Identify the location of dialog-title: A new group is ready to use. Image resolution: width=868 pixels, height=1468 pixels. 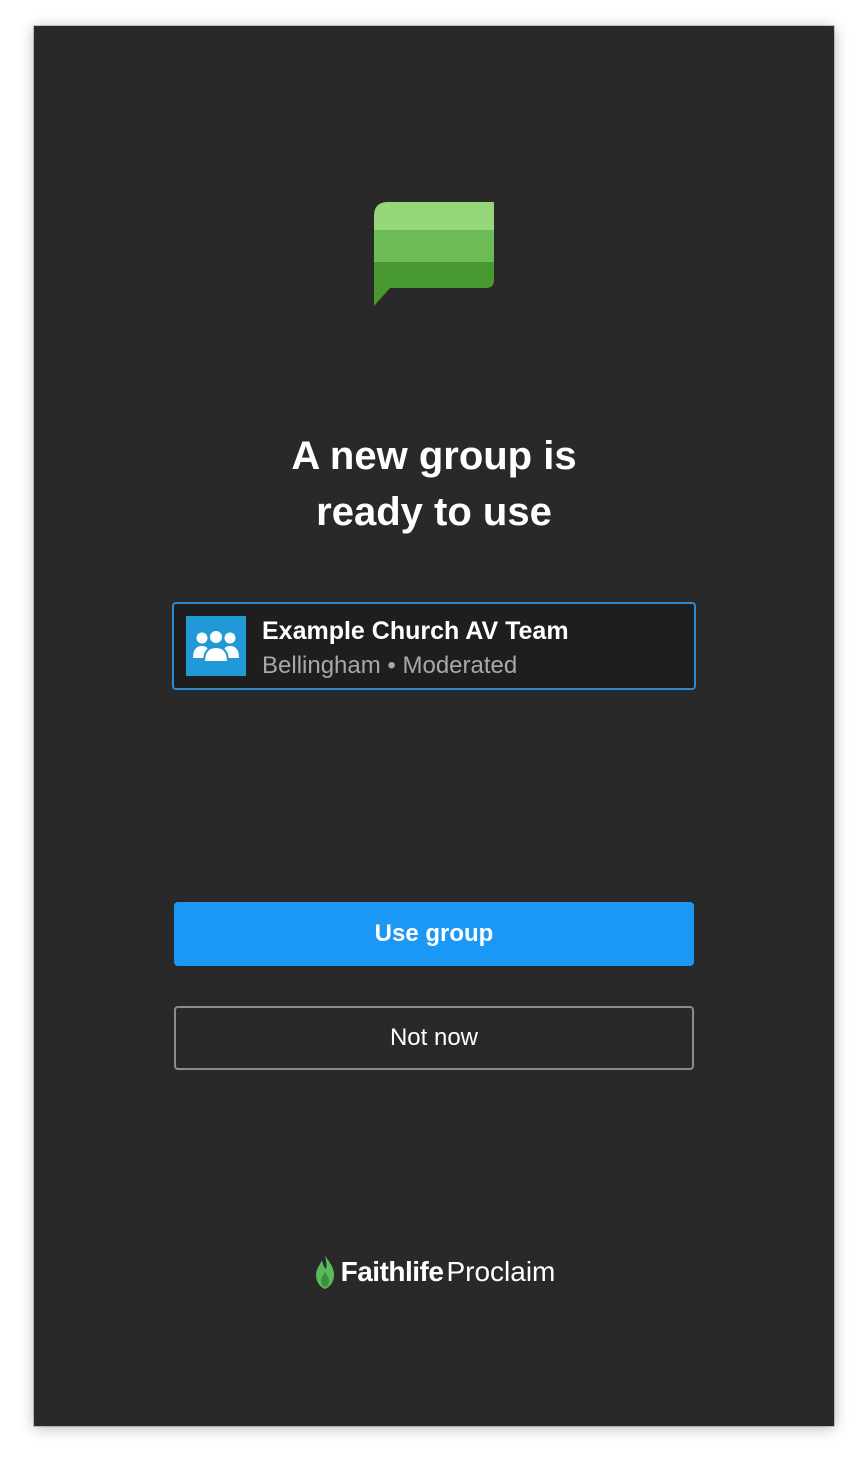
(434, 484).